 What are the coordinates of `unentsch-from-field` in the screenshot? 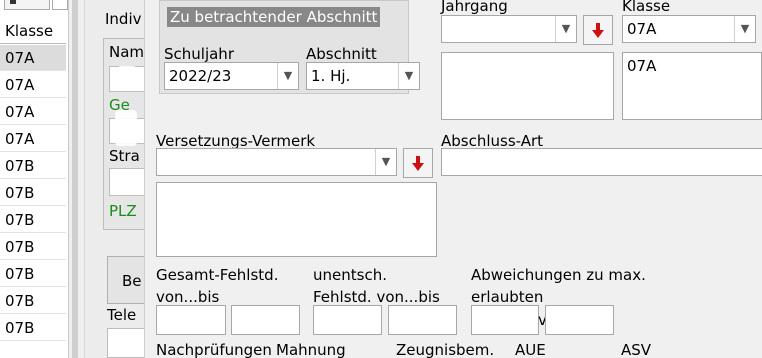 It's located at (347, 320).